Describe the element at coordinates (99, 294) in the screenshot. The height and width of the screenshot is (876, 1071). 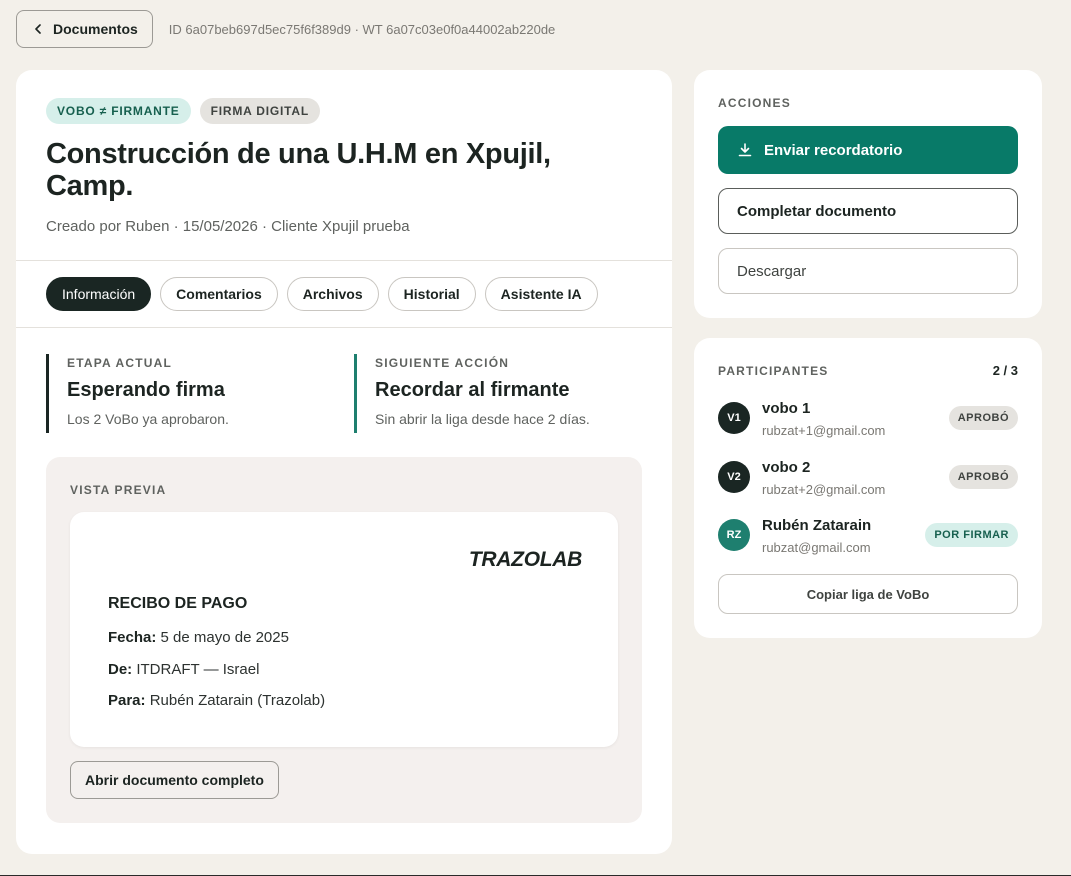
I see `tab-informacion: Información` at that location.